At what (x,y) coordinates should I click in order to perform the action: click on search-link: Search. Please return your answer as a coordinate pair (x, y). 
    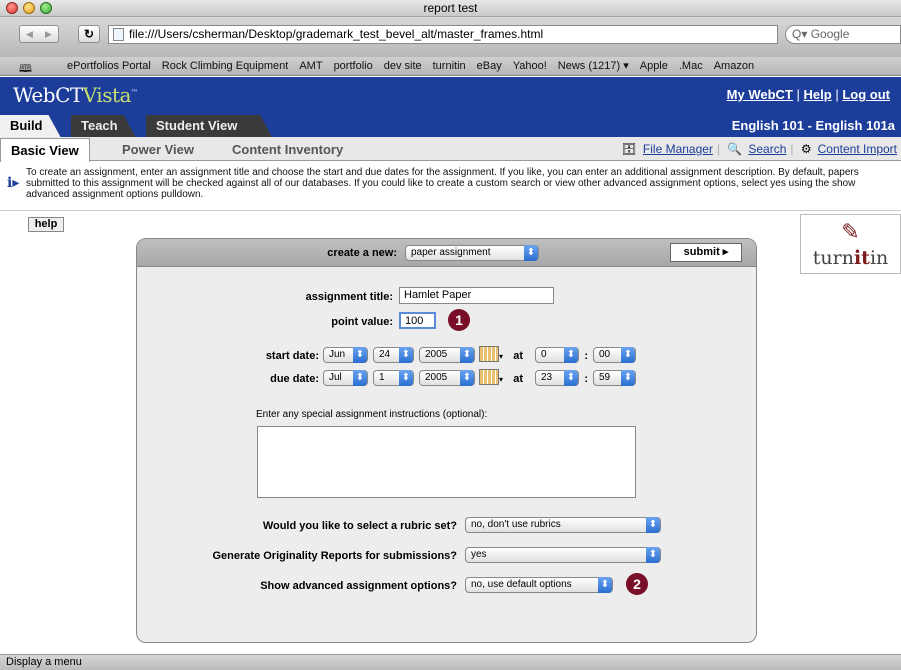
    Looking at the image, I should click on (767, 149).